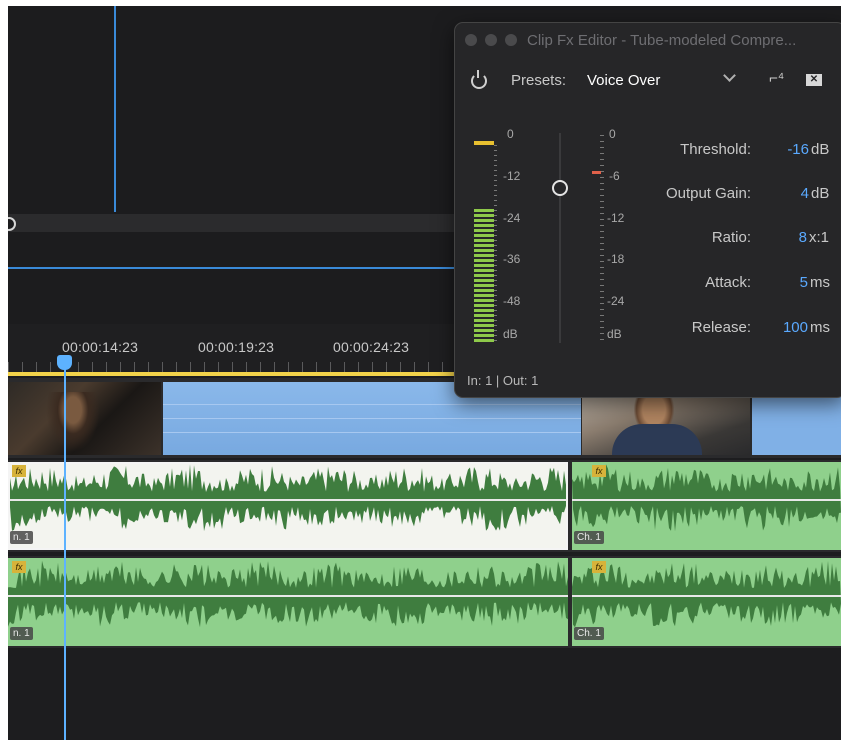 This screenshot has width=841, height=740. Describe the element at coordinates (721, 327) in the screenshot. I see `release-label: Release:` at that location.